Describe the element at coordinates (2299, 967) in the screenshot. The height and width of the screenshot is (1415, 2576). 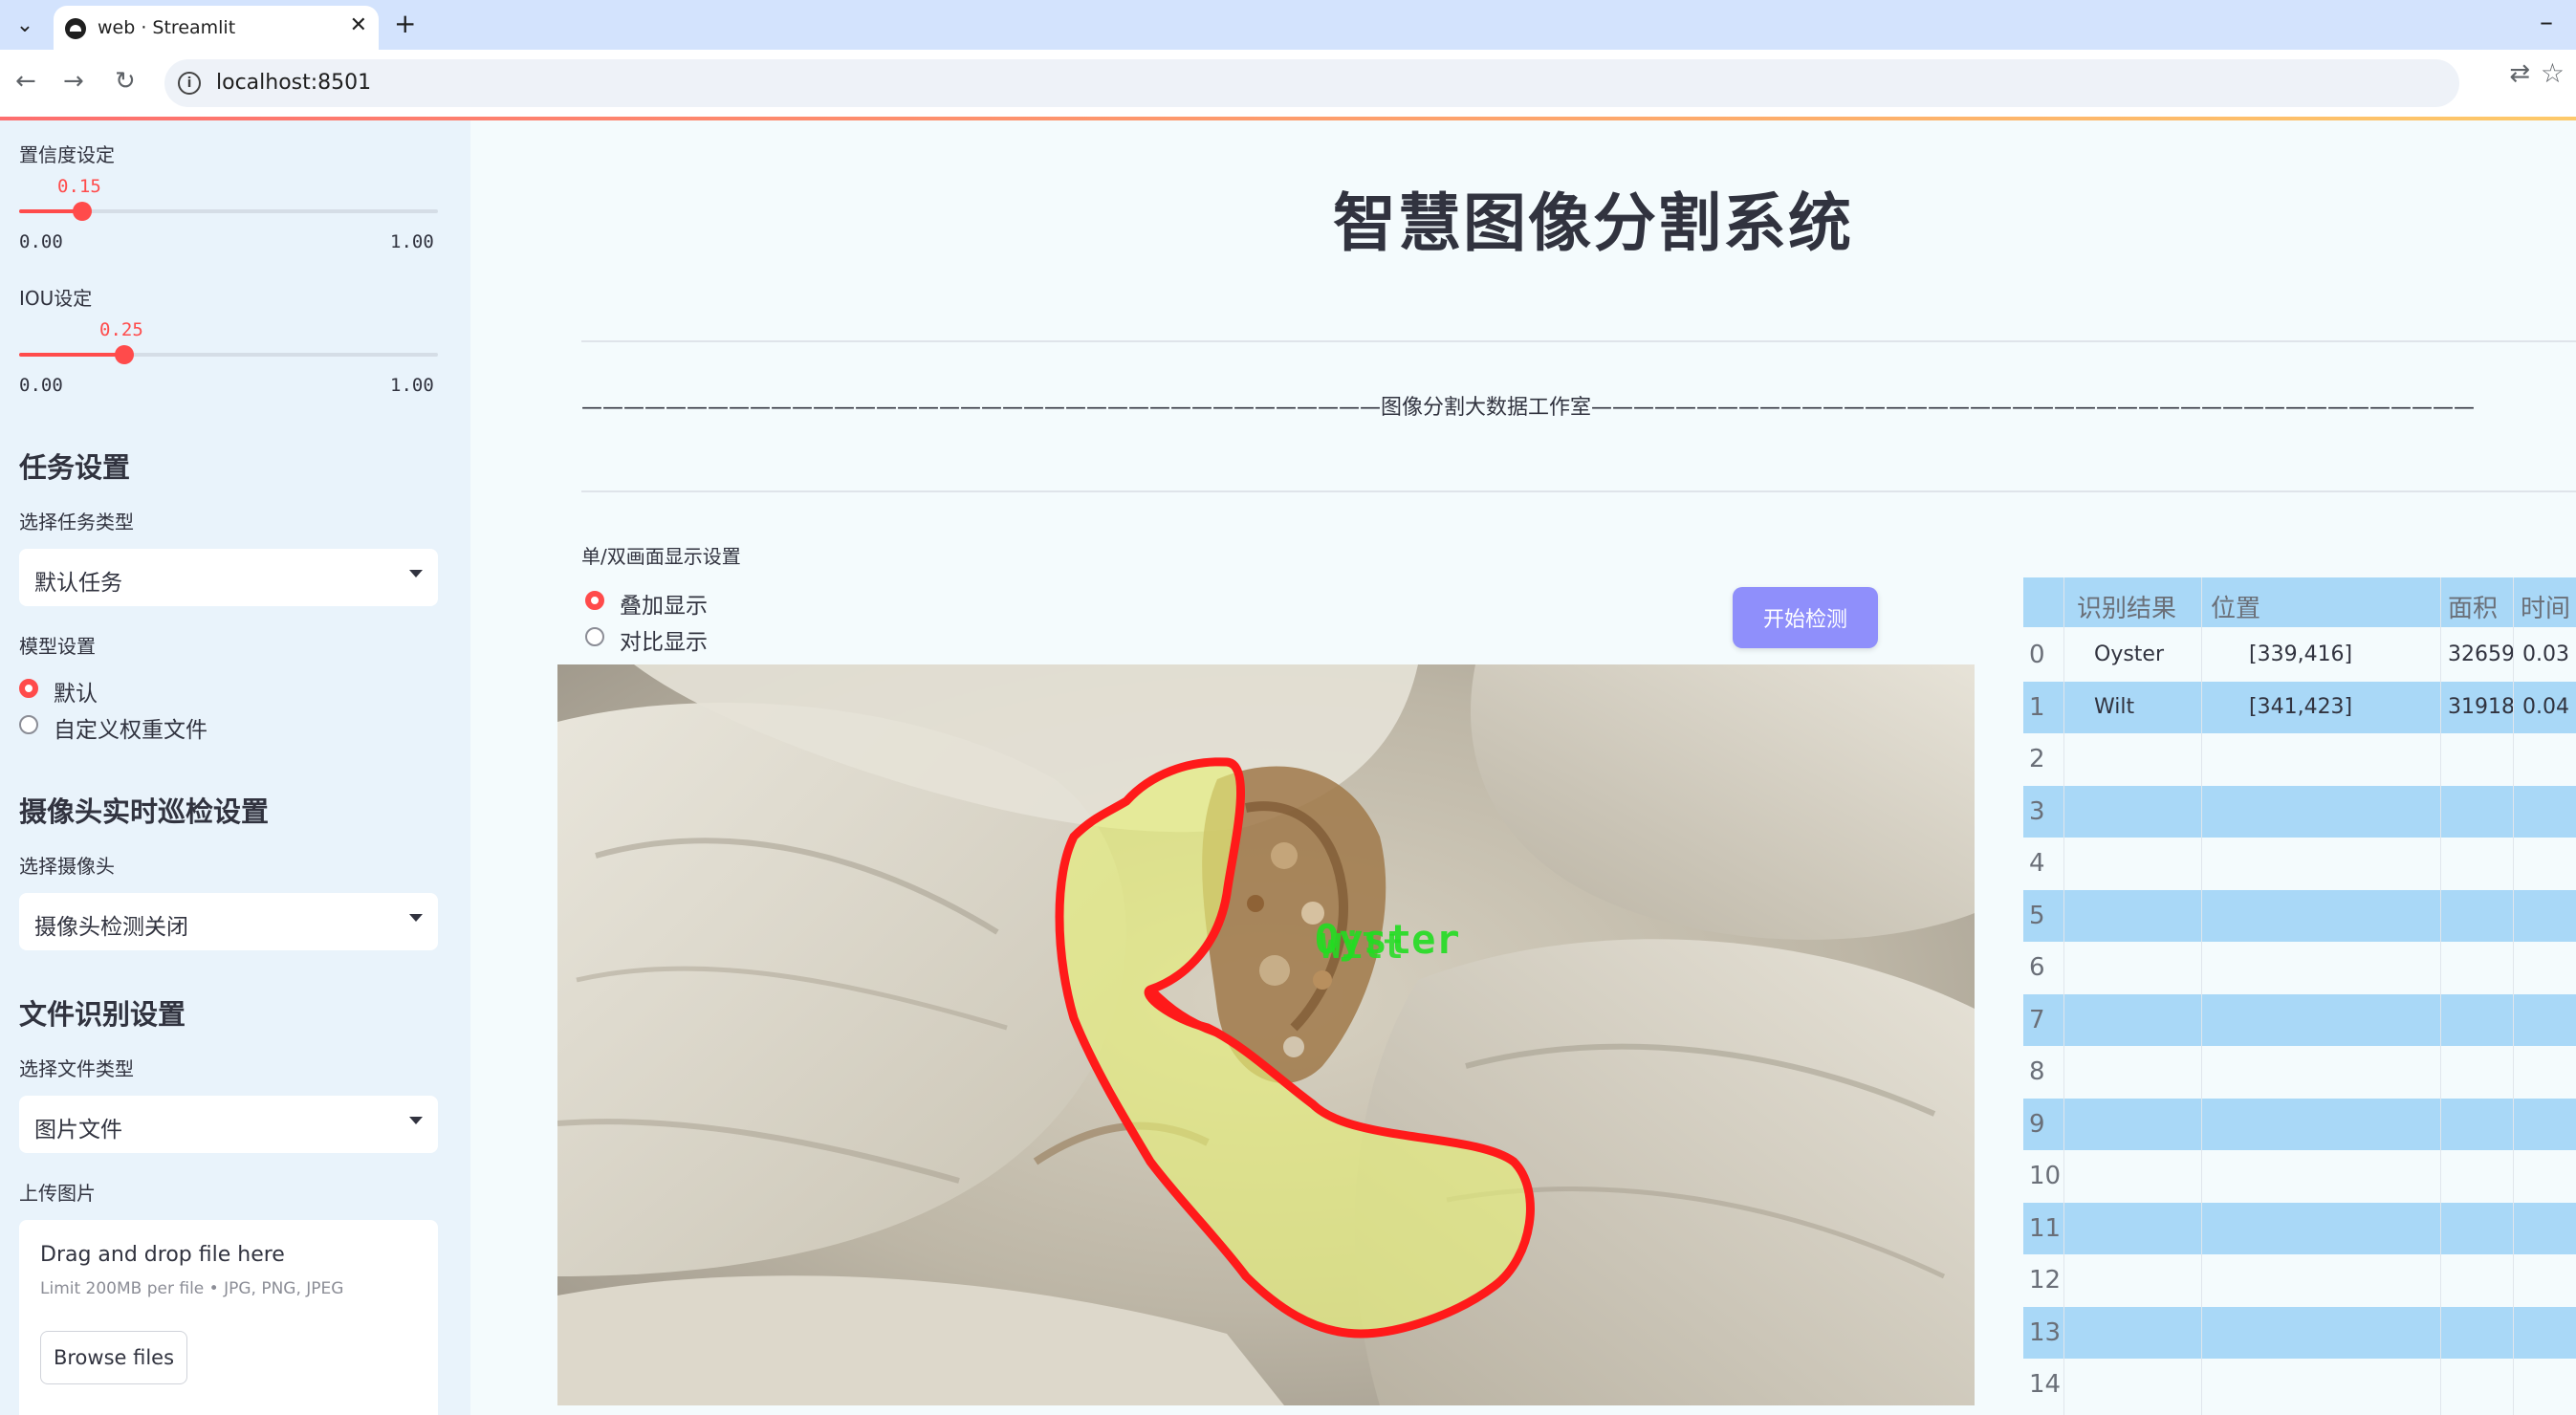
I see `table-row: 6` at that location.